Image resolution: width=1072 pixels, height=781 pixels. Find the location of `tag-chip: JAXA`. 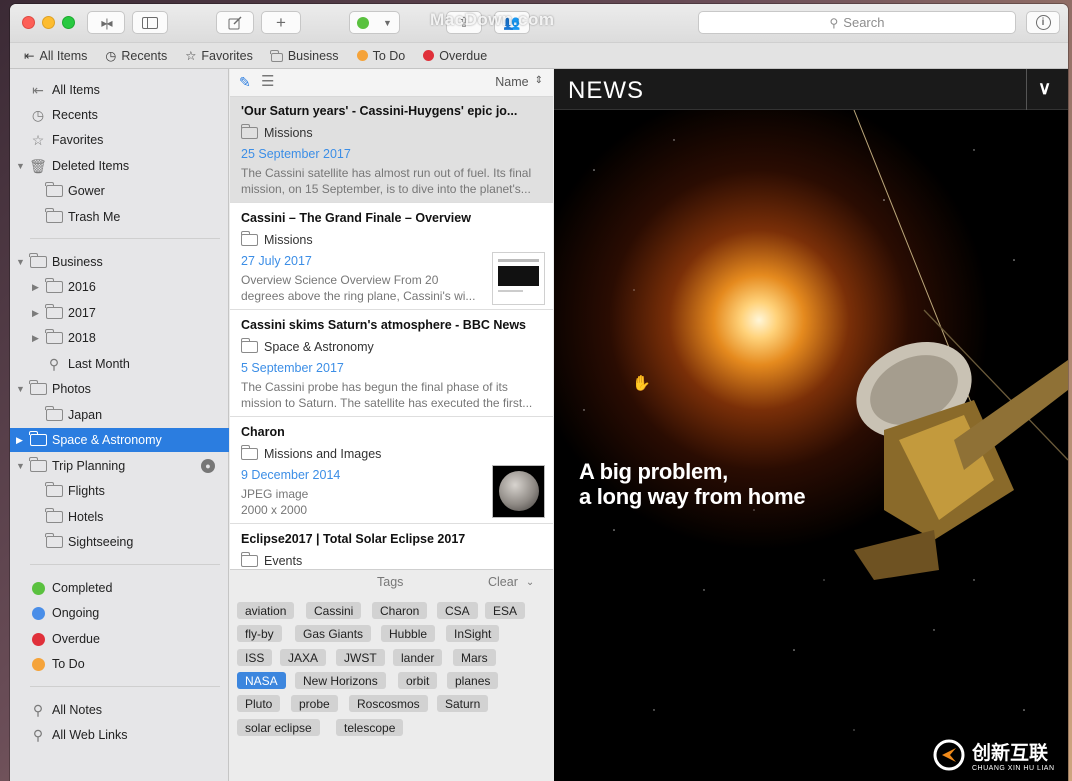

tag-chip: JAXA is located at coordinates (303, 657).